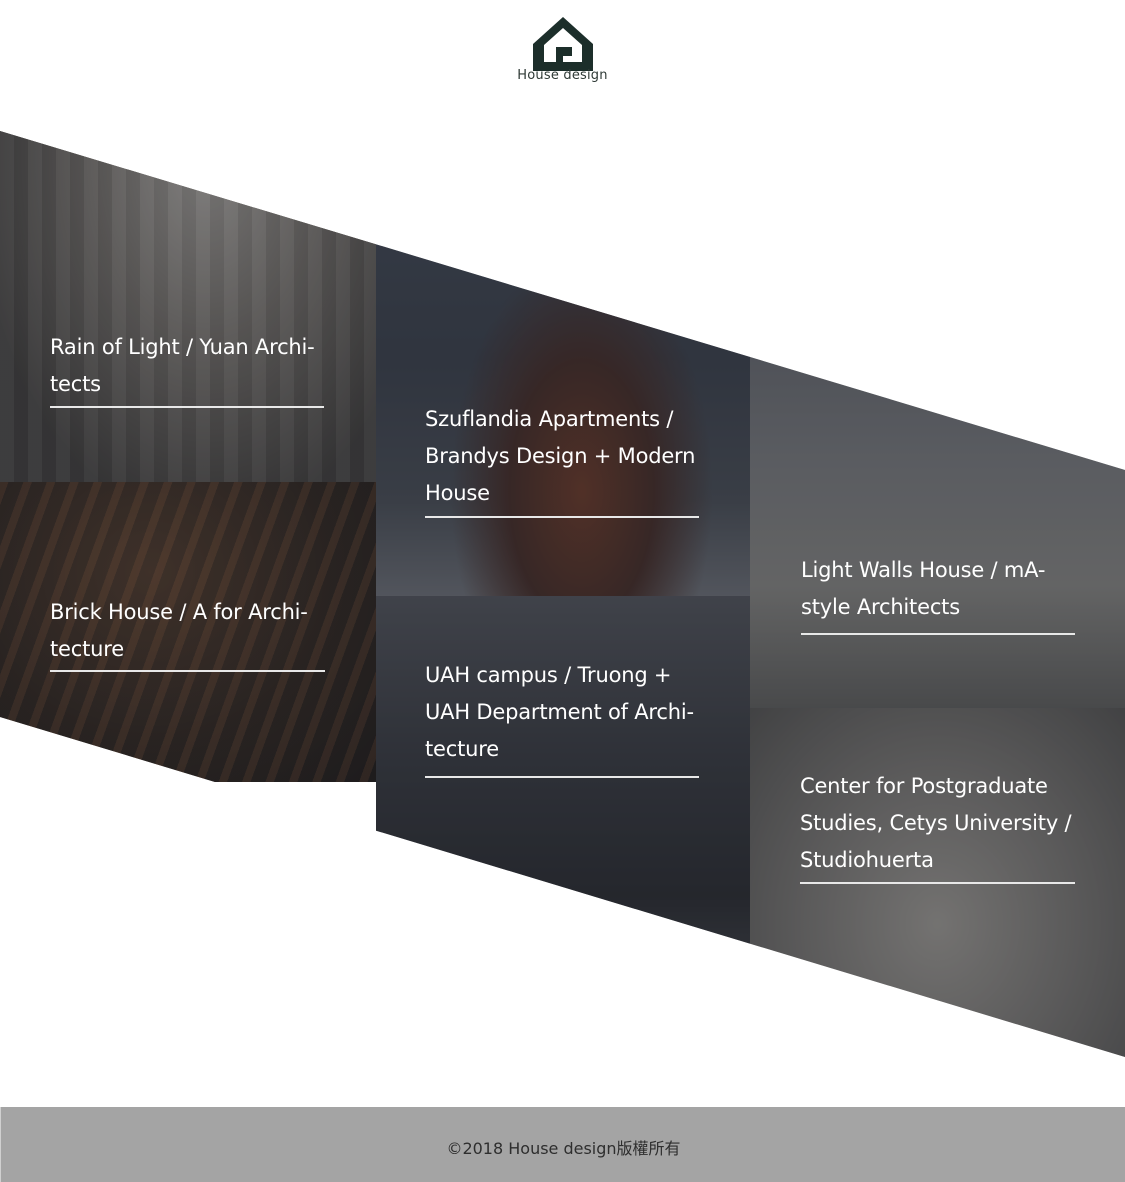 The height and width of the screenshot is (1182, 1125). Describe the element at coordinates (880, 607) in the screenshot. I see `project-title-line: style Architects` at that location.